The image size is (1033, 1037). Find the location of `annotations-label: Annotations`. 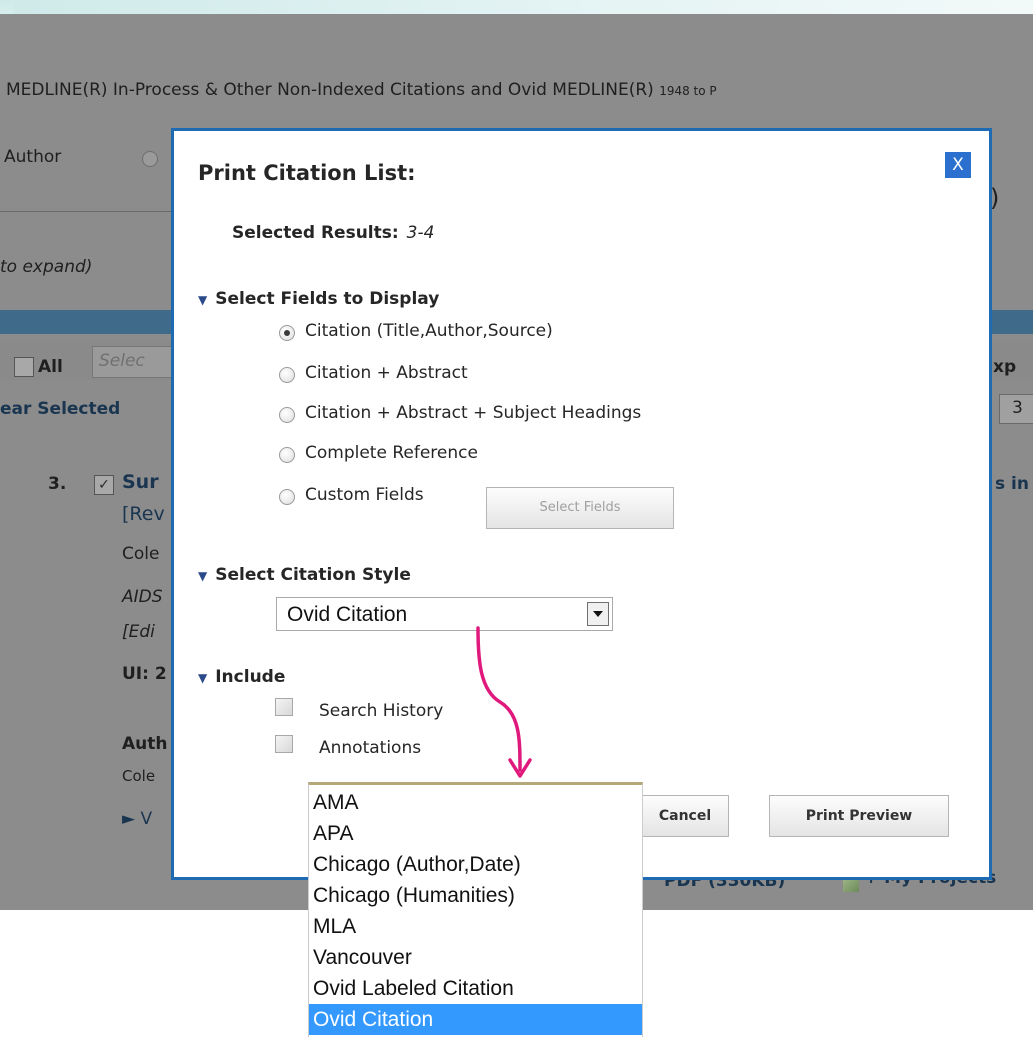

annotations-label: Annotations is located at coordinates (370, 748).